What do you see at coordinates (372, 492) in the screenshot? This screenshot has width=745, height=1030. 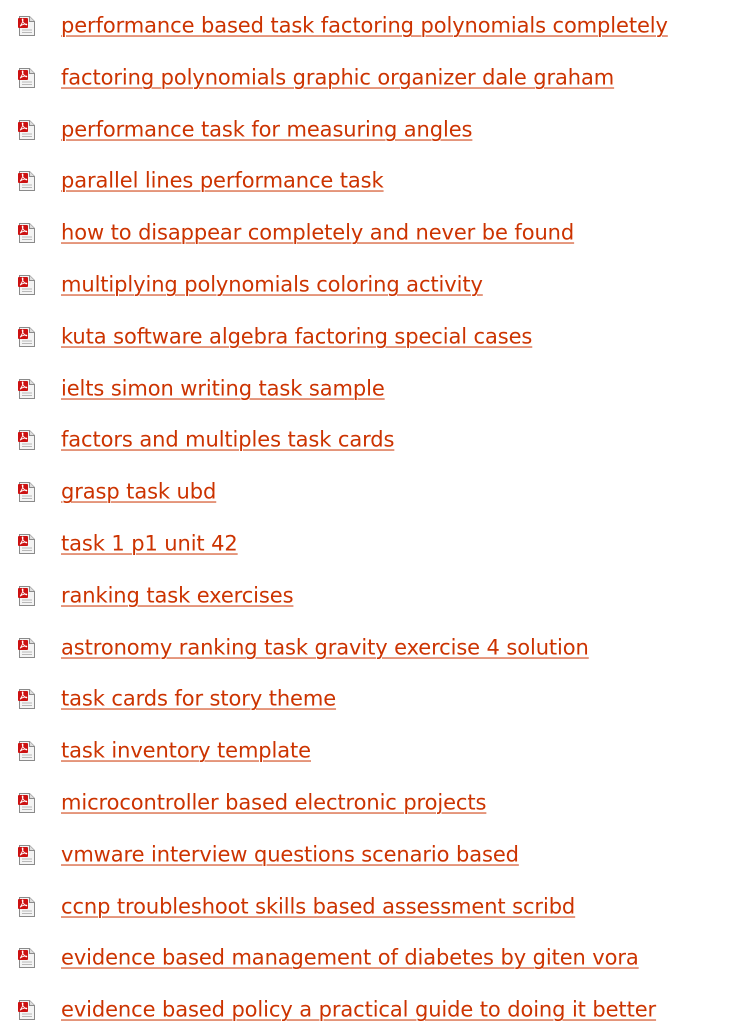 I see `list-item: grasp task ubd` at bounding box center [372, 492].